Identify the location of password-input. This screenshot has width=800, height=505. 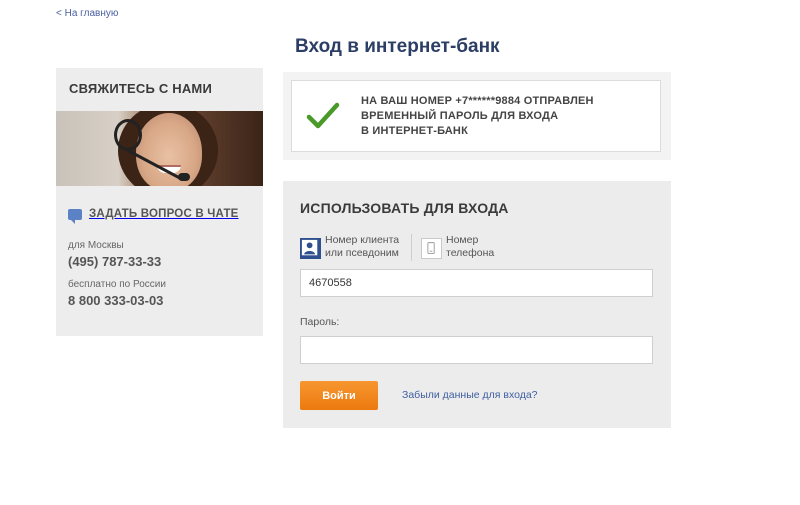
(476, 350).